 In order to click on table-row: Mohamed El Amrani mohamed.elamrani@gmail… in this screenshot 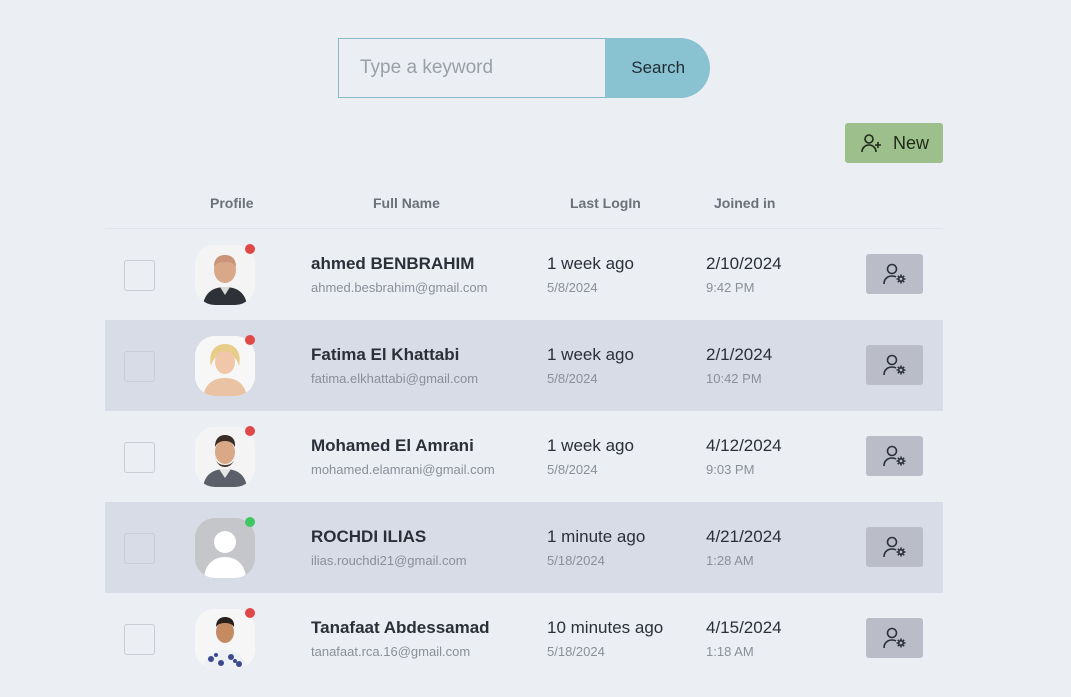, I will do `click(524, 456)`.